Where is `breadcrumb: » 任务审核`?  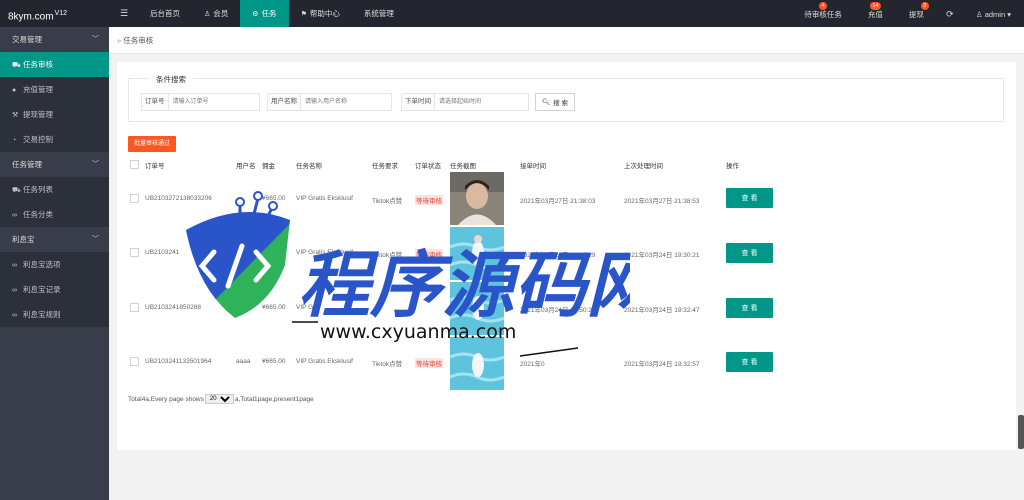 breadcrumb: » 任务审核 is located at coordinates (566, 40).